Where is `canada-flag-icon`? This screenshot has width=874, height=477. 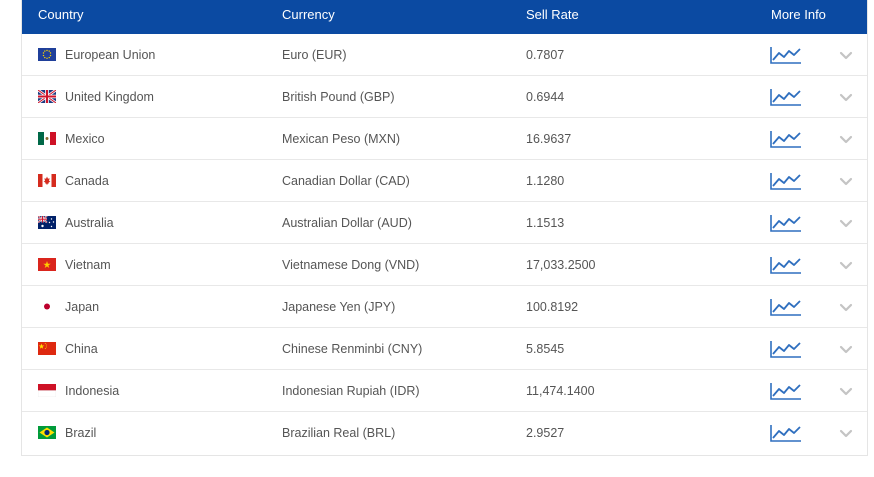 canada-flag-icon is located at coordinates (47, 180).